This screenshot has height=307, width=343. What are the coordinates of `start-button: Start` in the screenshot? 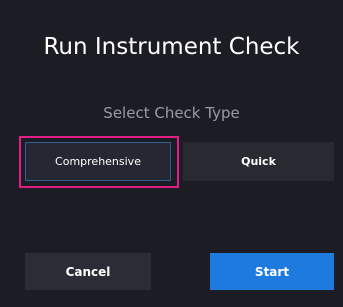 It's located at (272, 271).